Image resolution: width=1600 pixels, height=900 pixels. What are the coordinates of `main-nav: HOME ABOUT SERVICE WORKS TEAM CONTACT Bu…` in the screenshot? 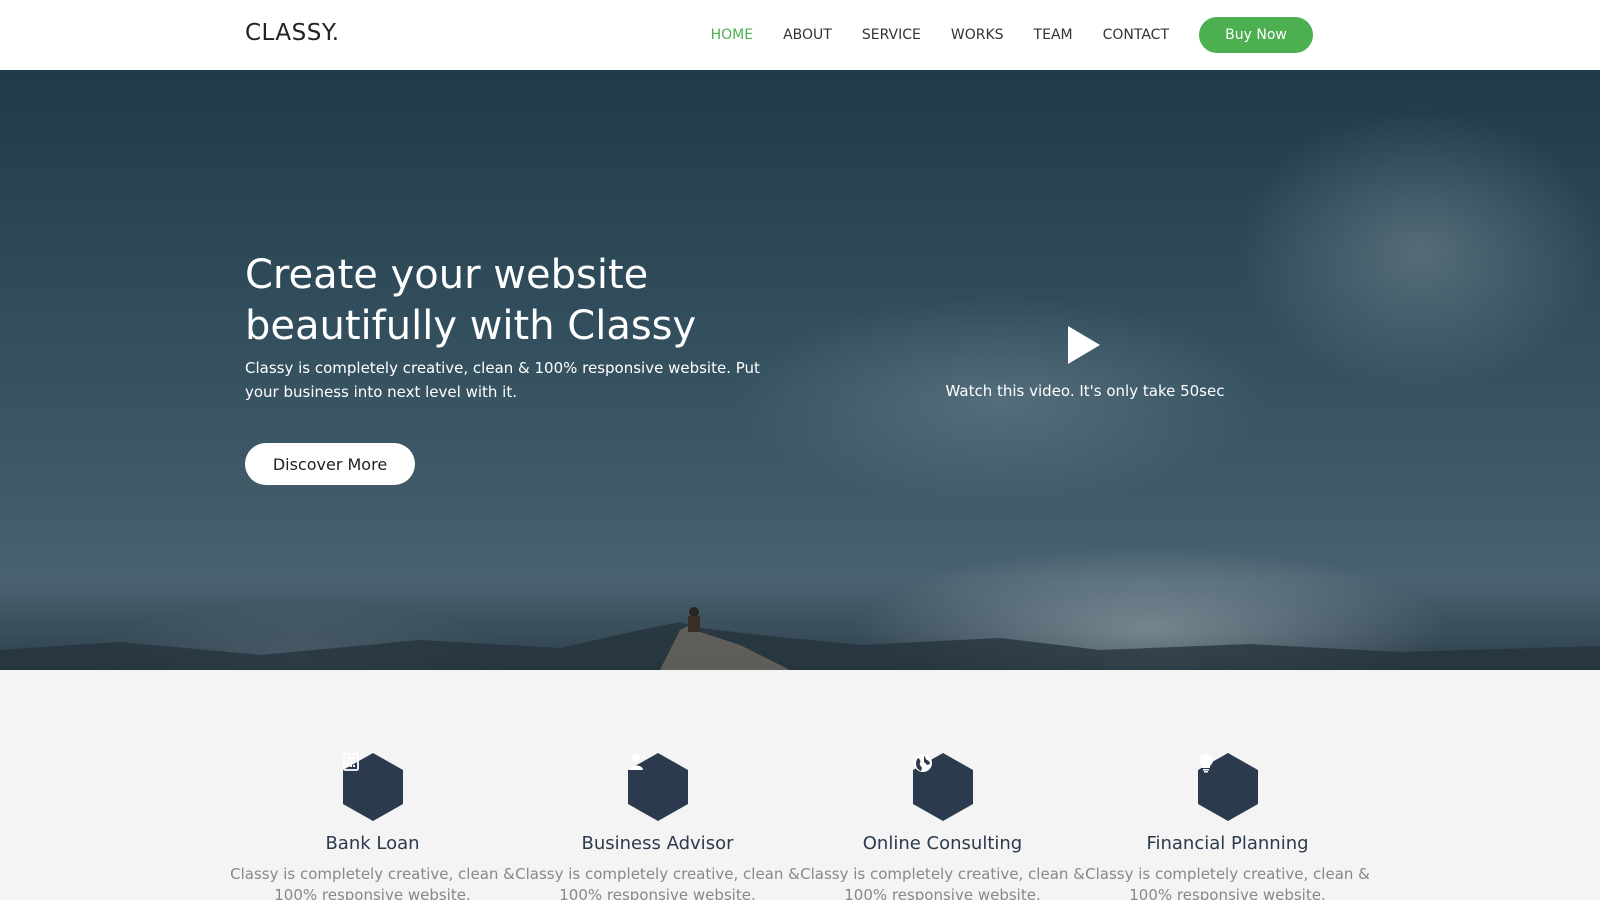 It's located at (997, 35).